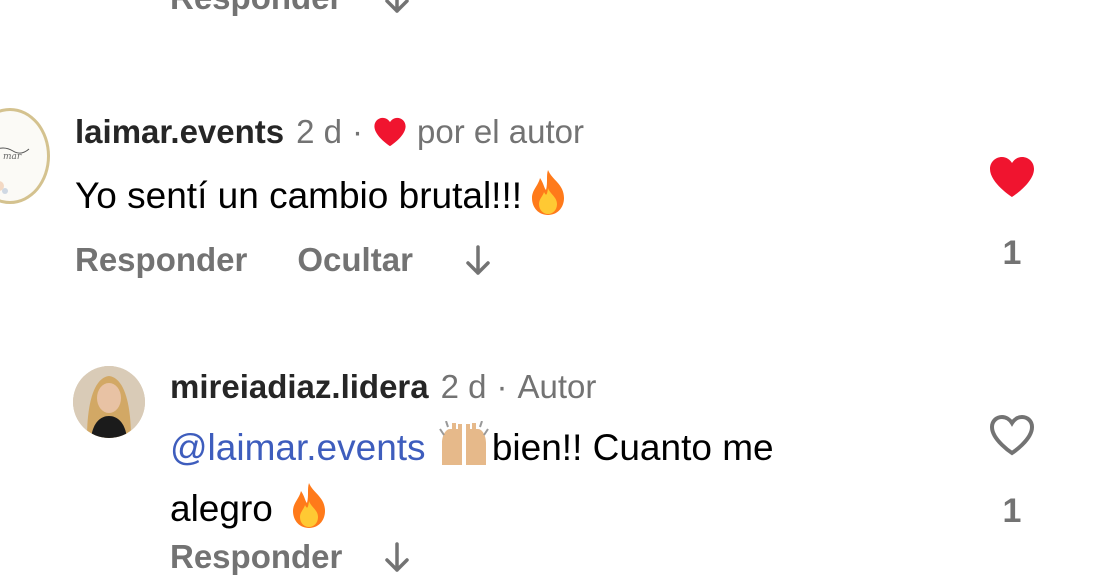 The width and height of the screenshot is (1096, 579). What do you see at coordinates (500, 131) in the screenshot?
I see `liked-by-author-label: por el autor` at bounding box center [500, 131].